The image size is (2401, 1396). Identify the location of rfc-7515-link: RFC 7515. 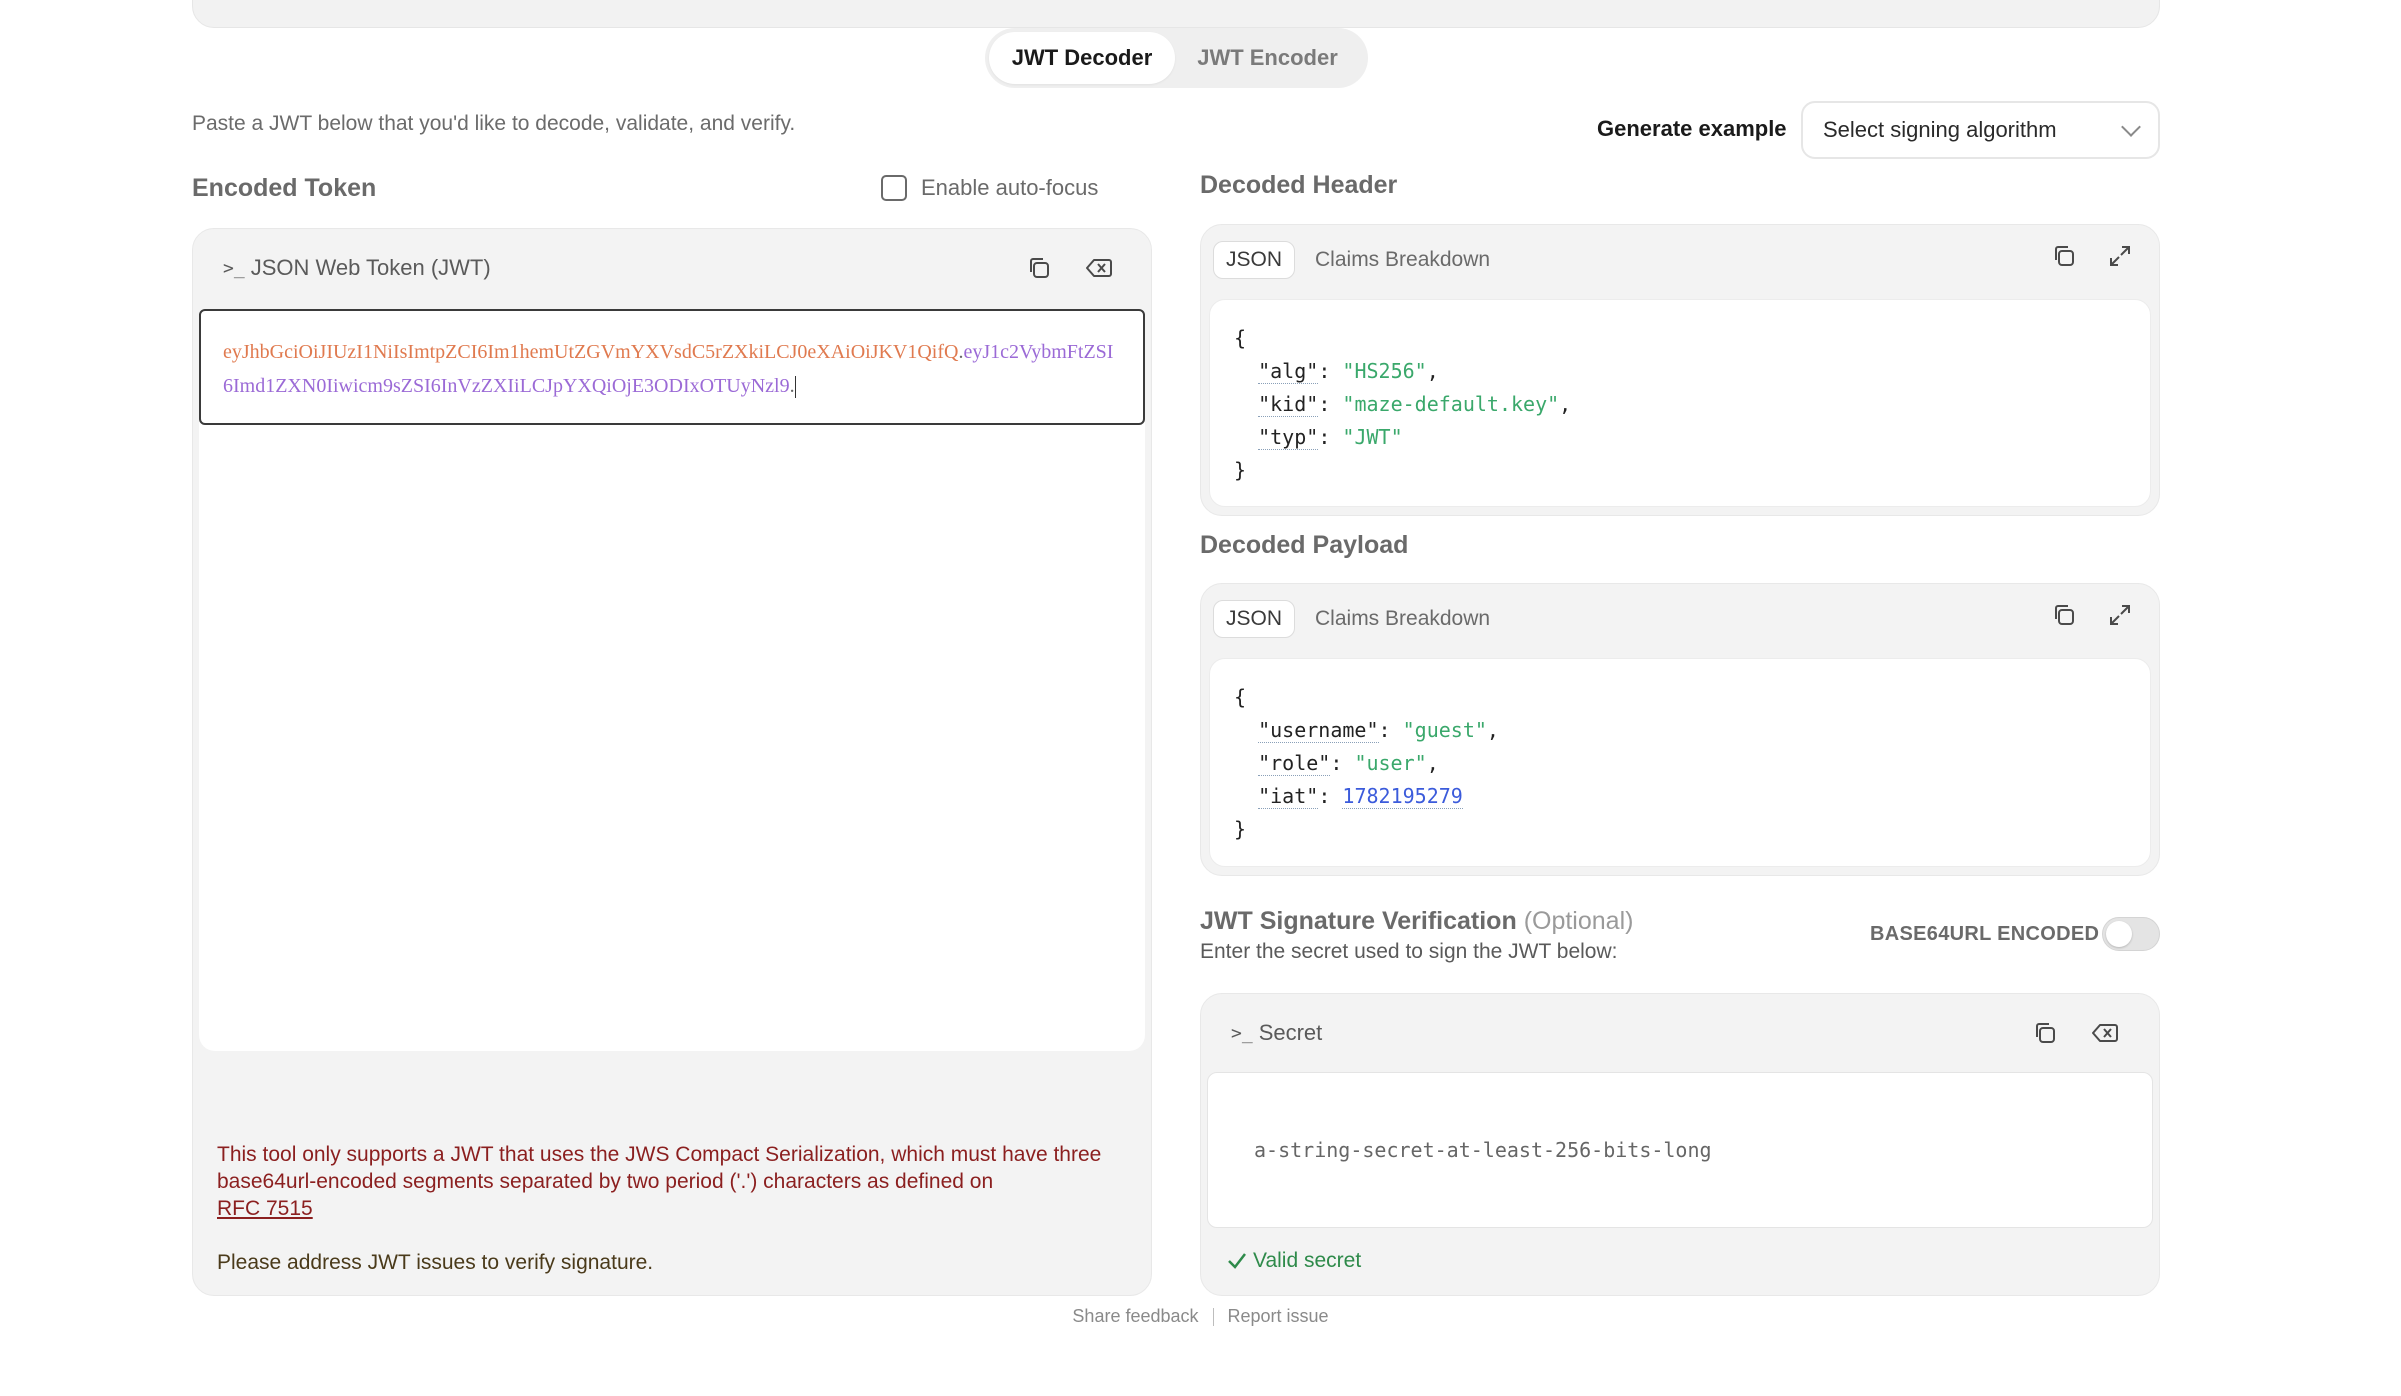
(265, 1208).